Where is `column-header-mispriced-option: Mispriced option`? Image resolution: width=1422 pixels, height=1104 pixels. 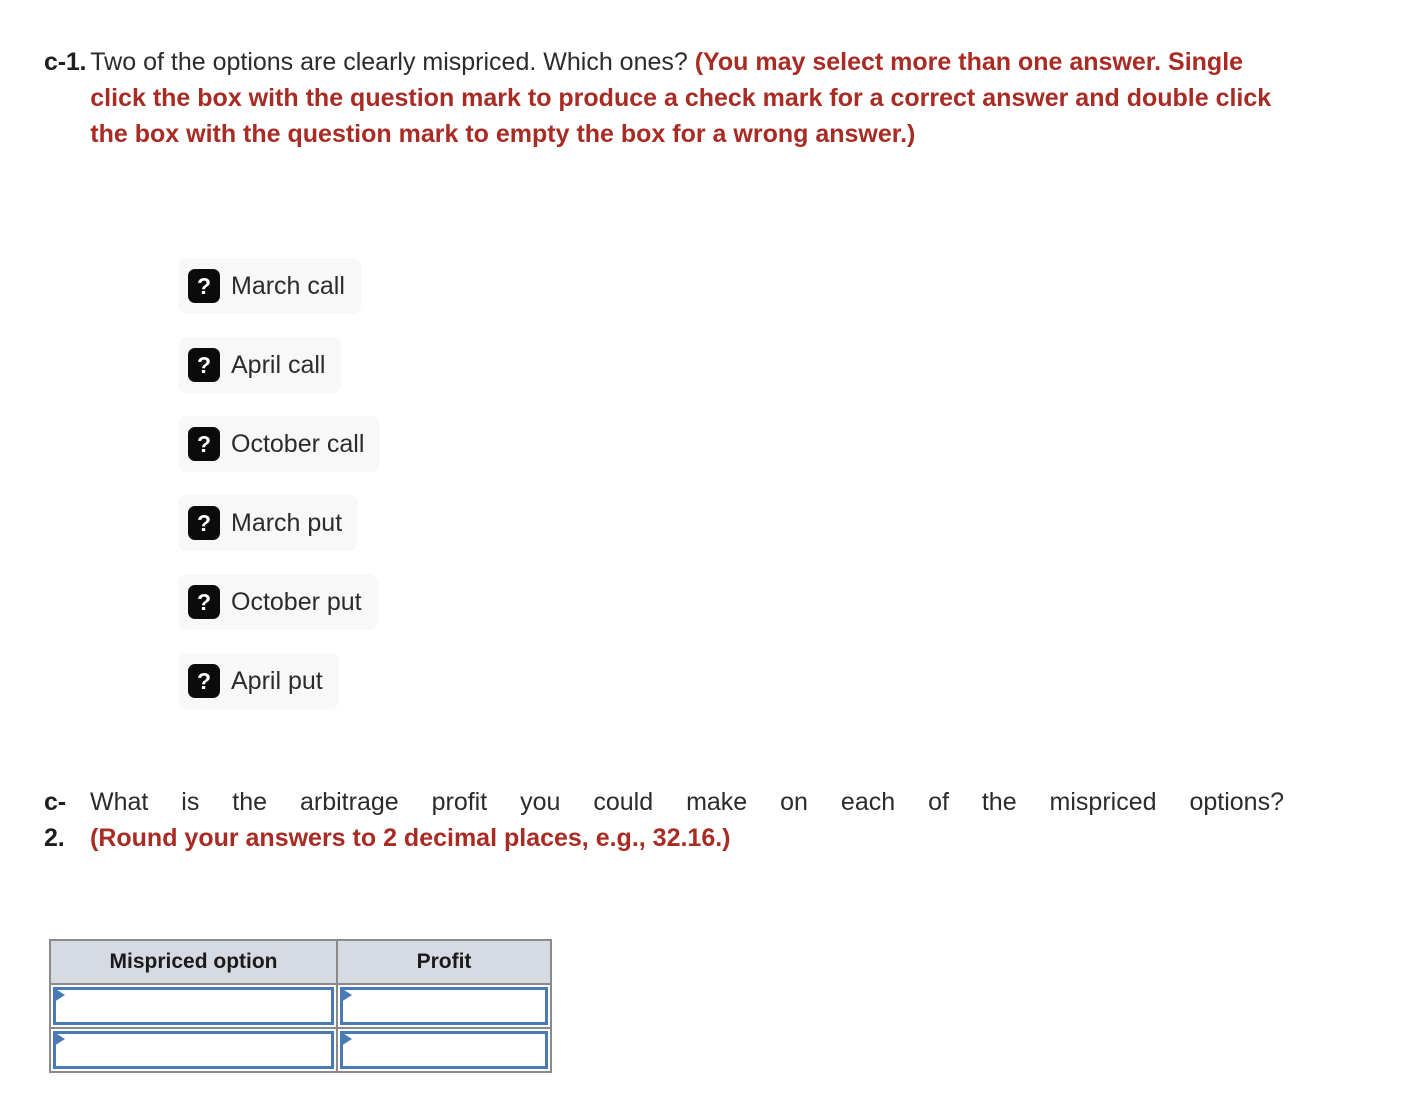
column-header-mispriced-option: Mispriced option is located at coordinates (193, 962).